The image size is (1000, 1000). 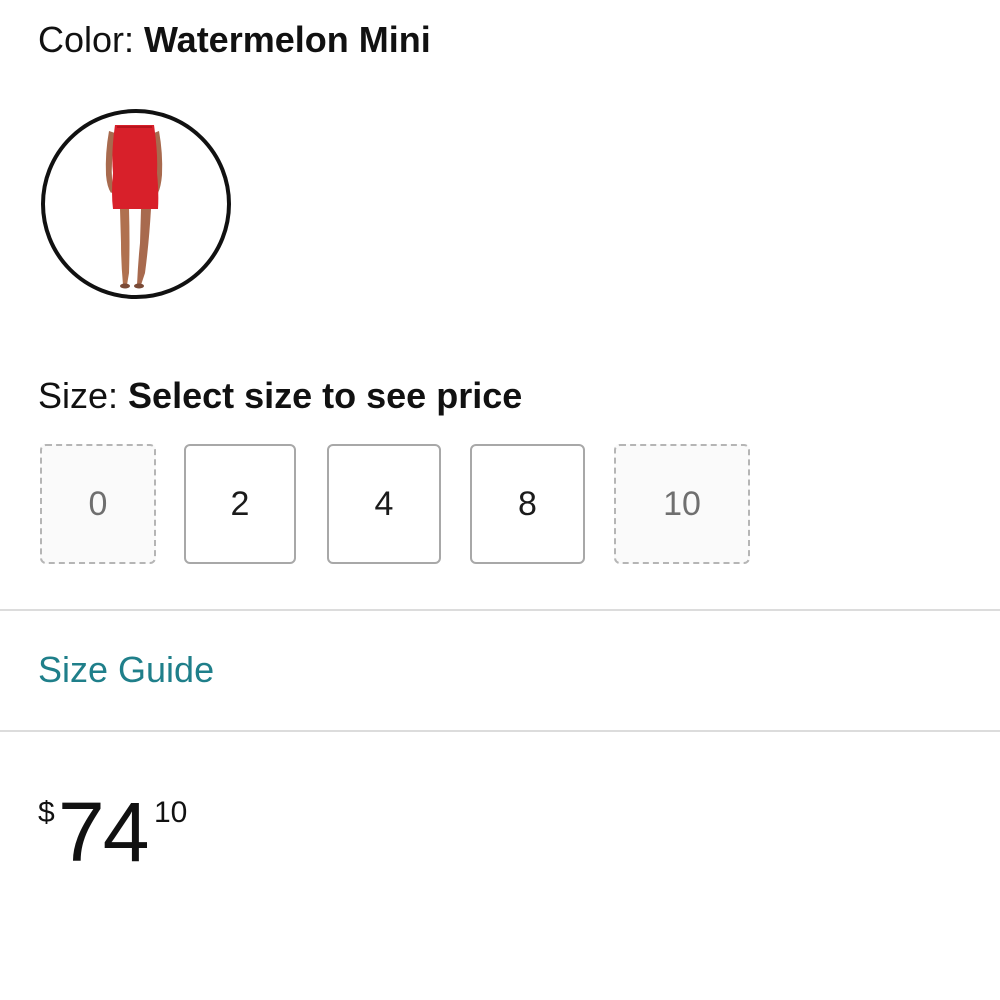 I want to click on size-option-2: 2, so click(x=240, y=504).